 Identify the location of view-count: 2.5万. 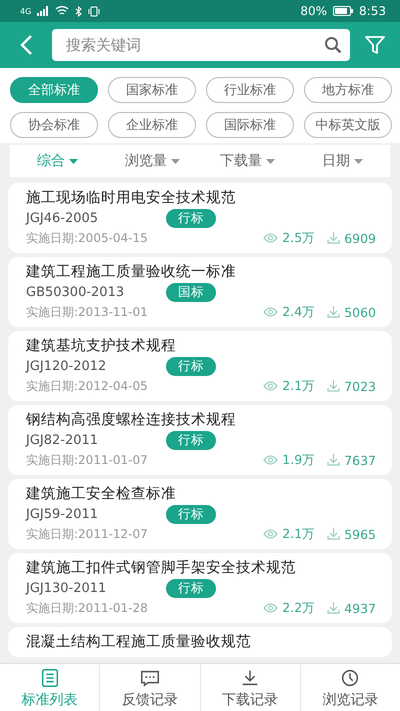
(299, 238).